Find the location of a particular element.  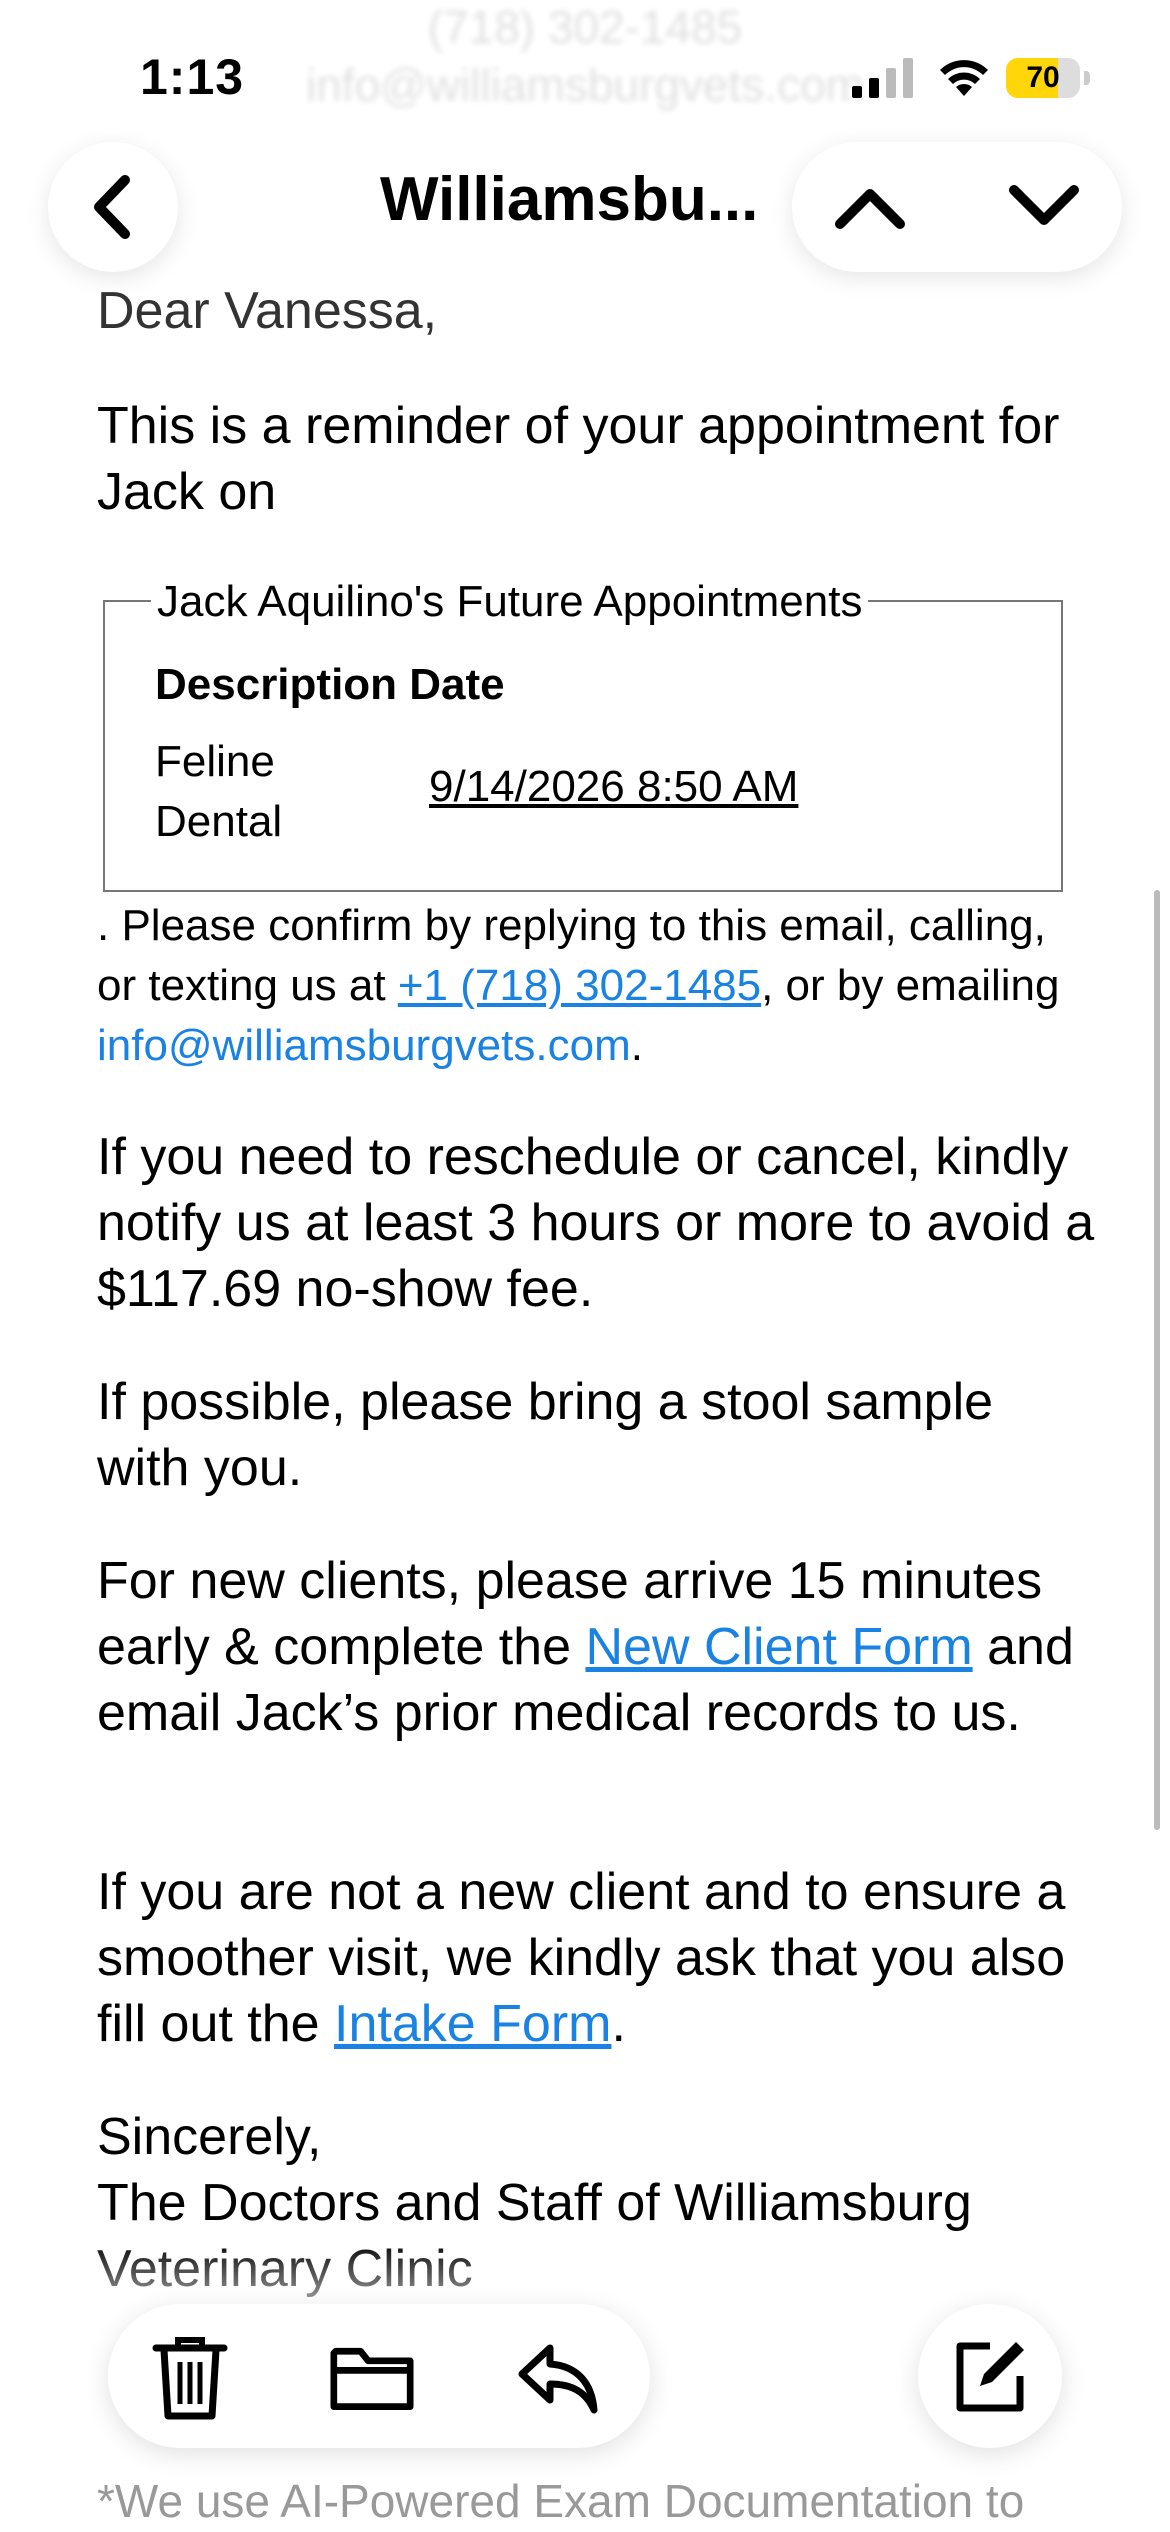

confirm-mid: , or by emailing is located at coordinates (910, 985).